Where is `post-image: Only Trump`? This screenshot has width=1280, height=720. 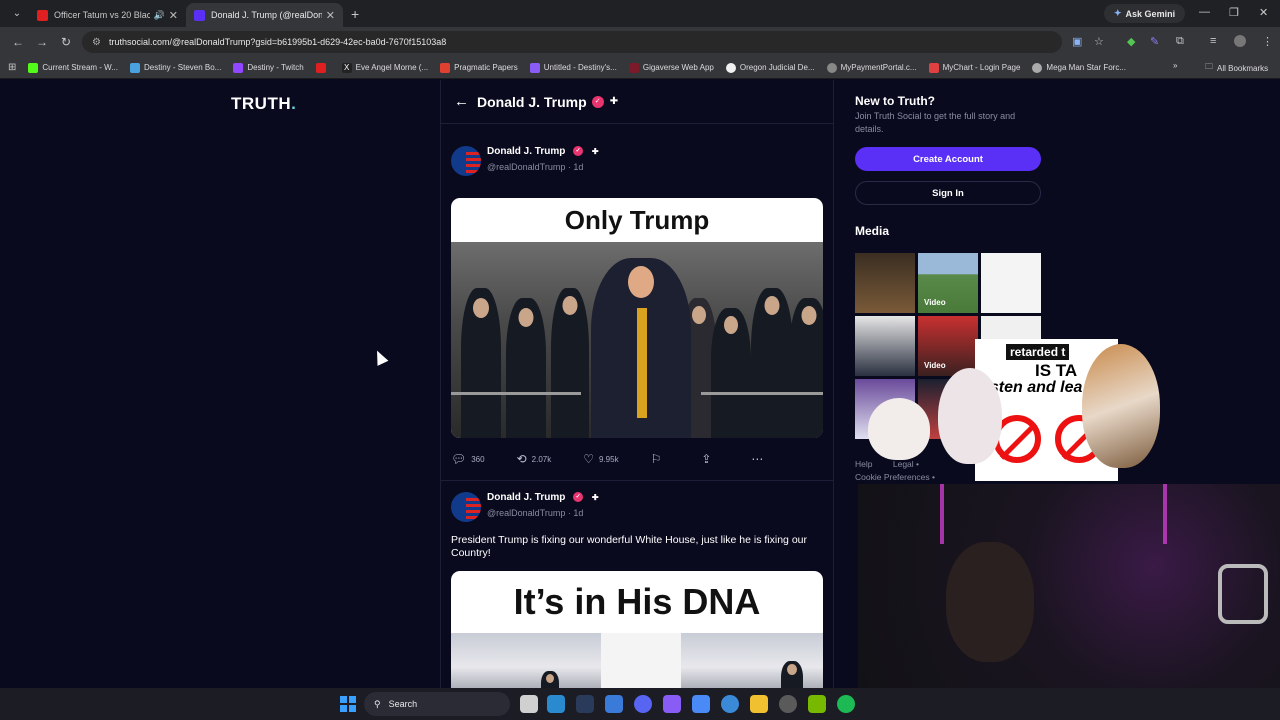 post-image: Only Trump is located at coordinates (637, 318).